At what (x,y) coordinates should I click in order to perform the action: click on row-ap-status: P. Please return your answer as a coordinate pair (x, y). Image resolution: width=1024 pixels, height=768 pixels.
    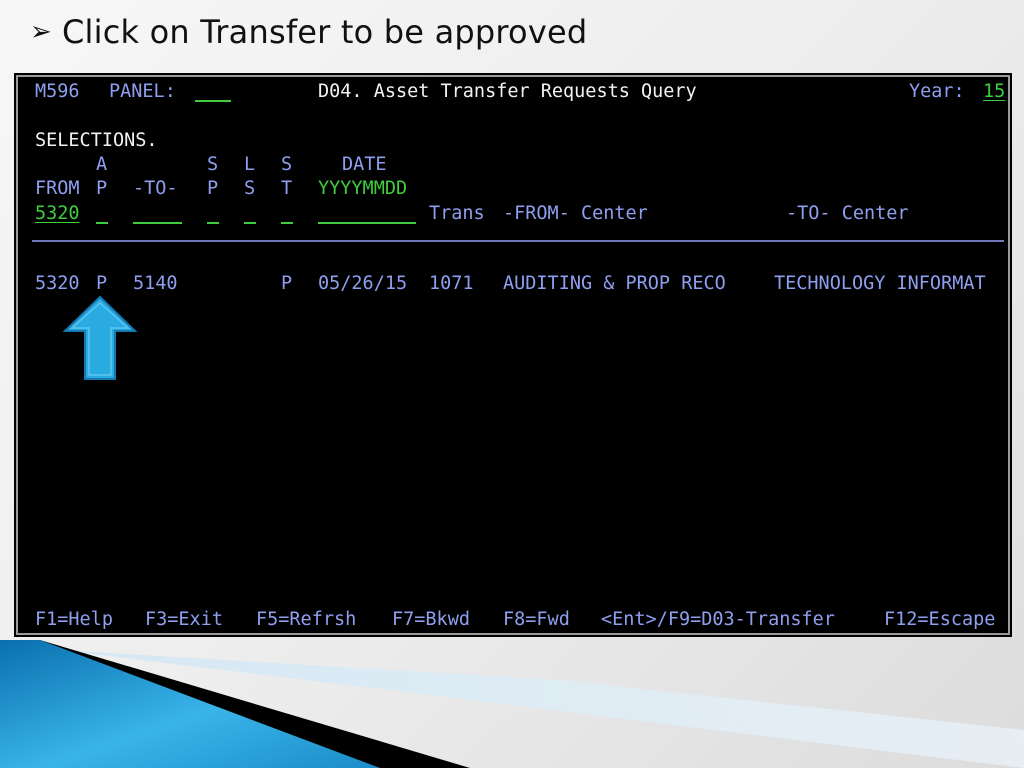
    Looking at the image, I should click on (101, 284).